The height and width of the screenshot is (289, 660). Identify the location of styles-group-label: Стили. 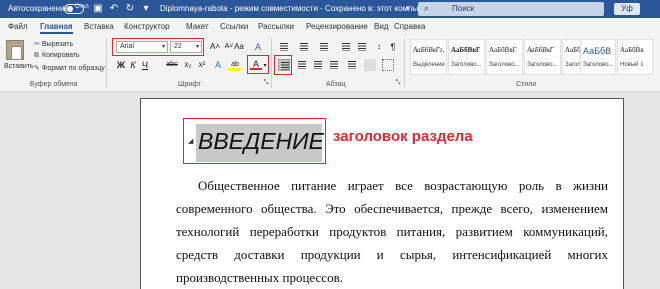
(526, 84).